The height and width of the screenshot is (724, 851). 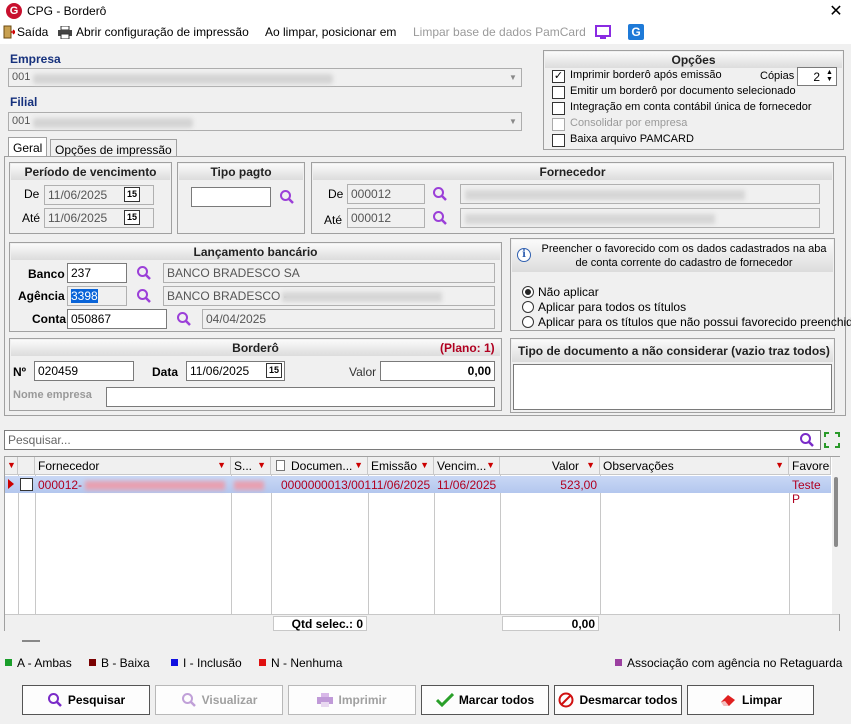 What do you see at coordinates (618, 662) in the screenshot?
I see `legend-swatch` at bounding box center [618, 662].